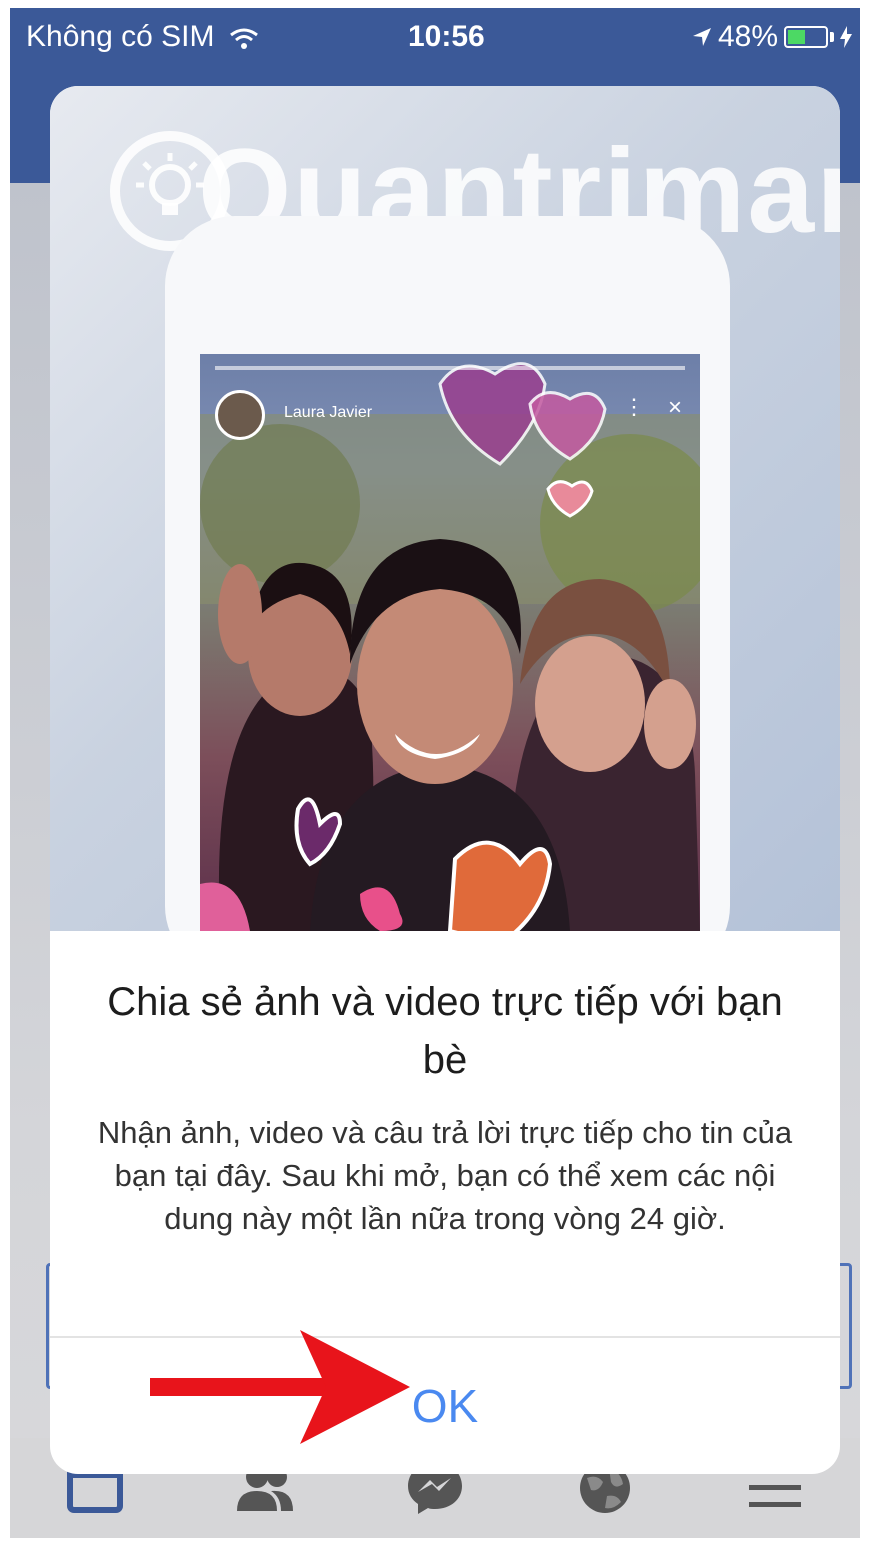  I want to click on battery-icon, so click(806, 37).